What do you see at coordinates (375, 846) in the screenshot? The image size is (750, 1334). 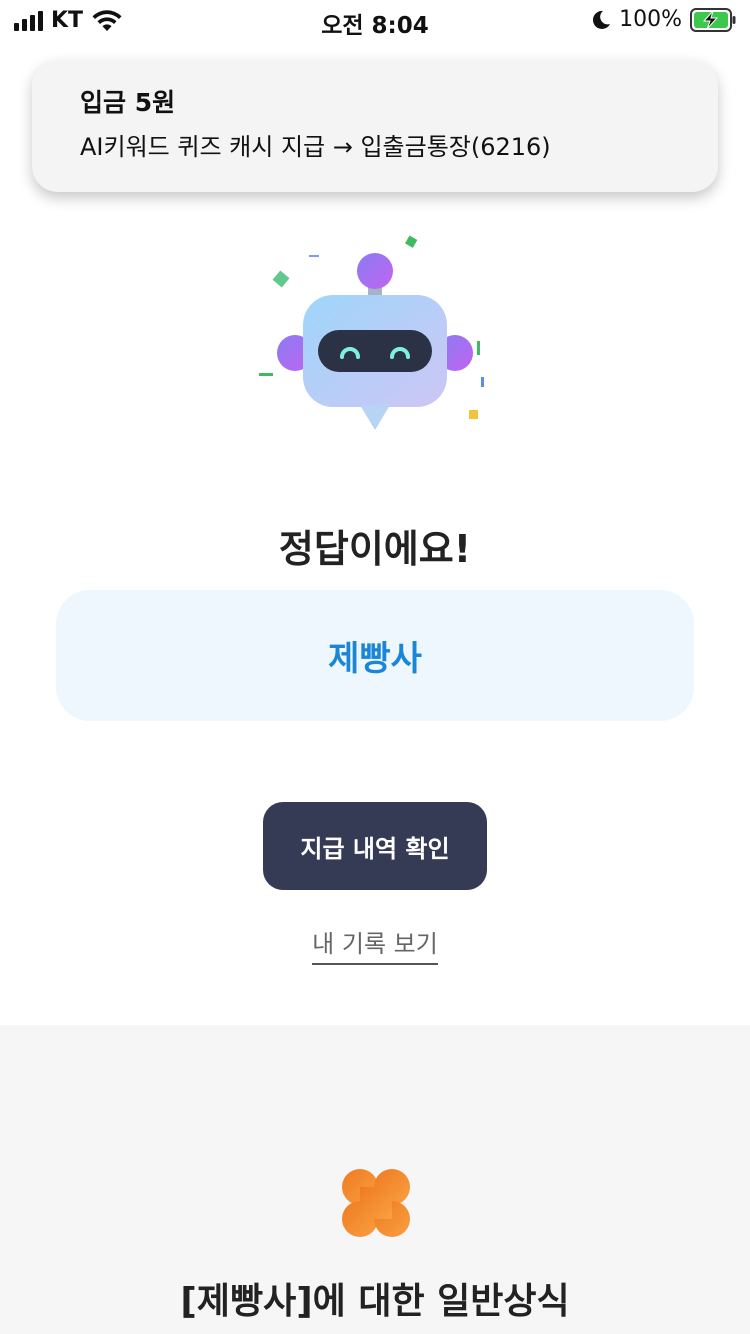 I see `pay-history-button: 지급 내역 확인` at bounding box center [375, 846].